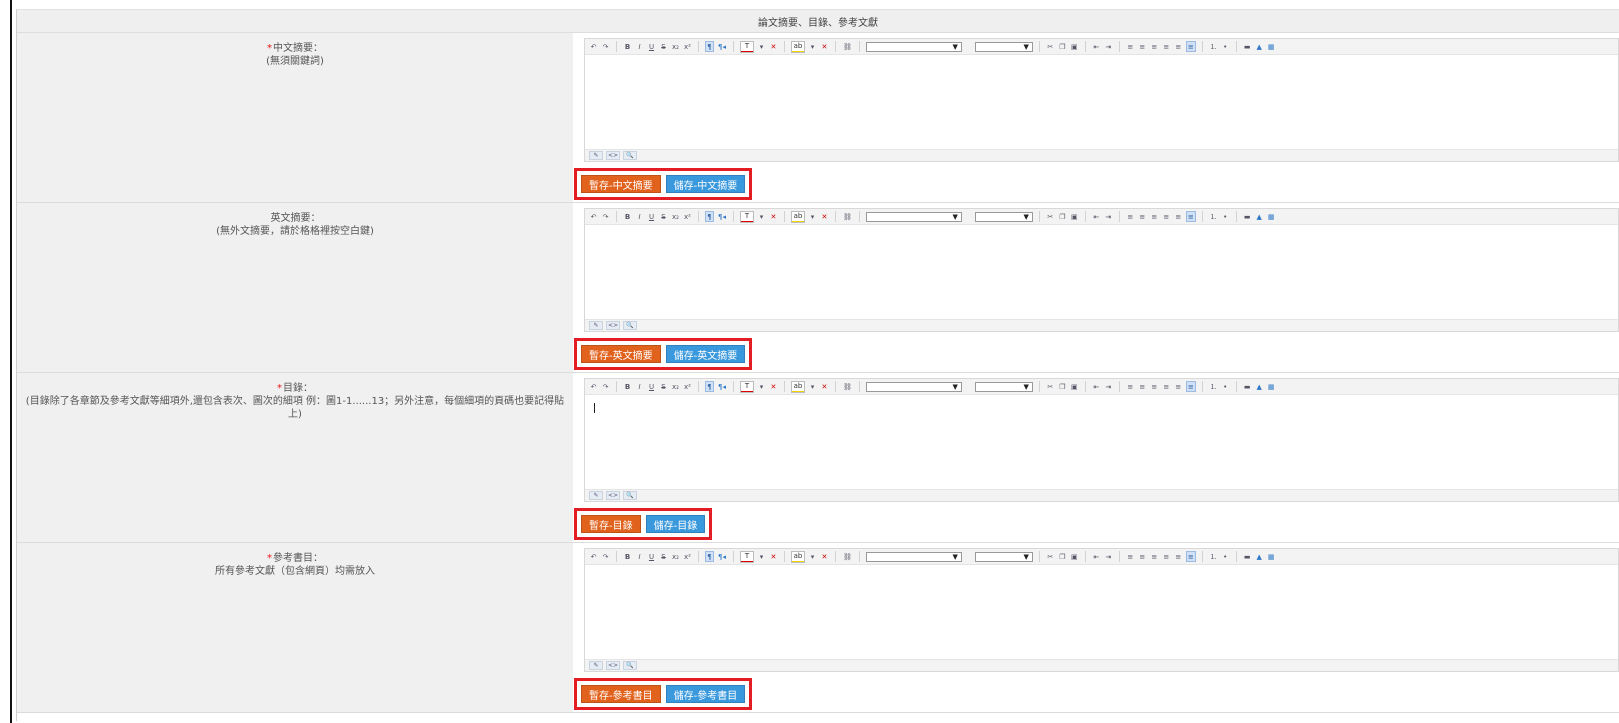 This screenshot has height=723, width=1619. I want to click on temp-save-button: 暫存-參考書目, so click(621, 694).